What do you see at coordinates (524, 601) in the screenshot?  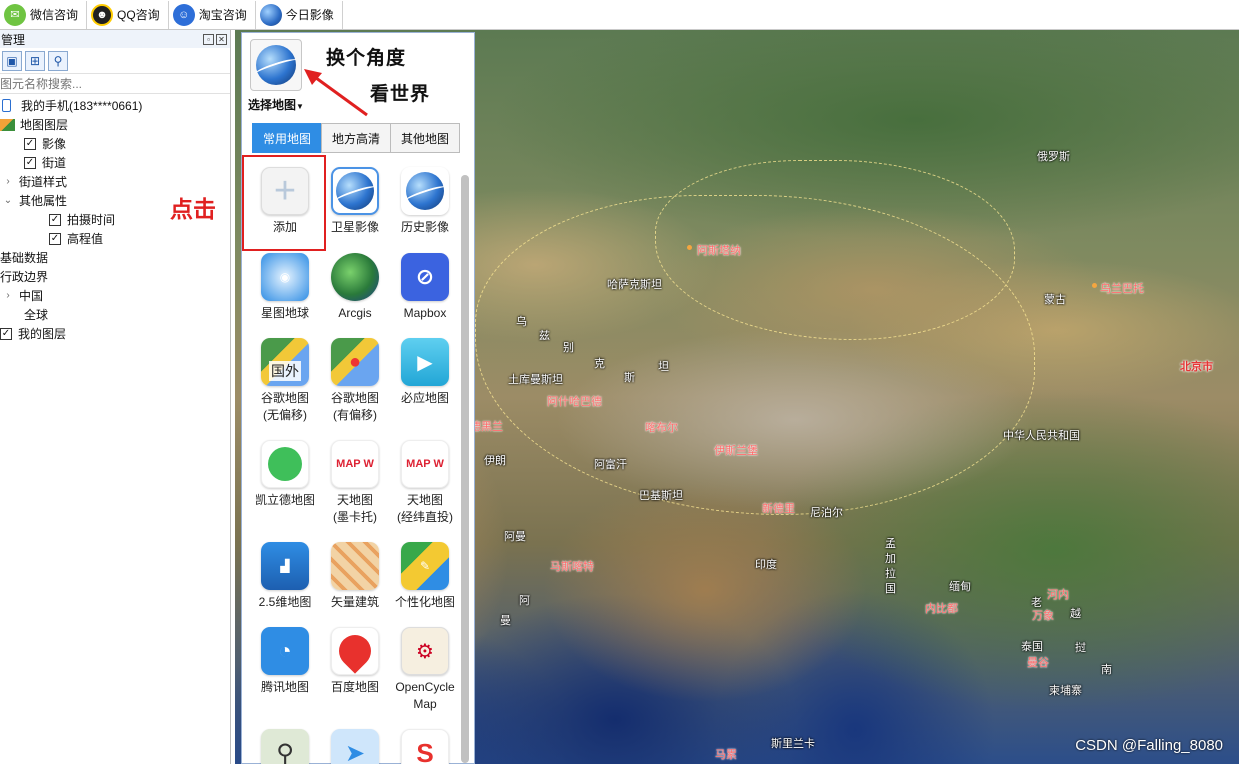 I see `map-label: 阿` at bounding box center [524, 601].